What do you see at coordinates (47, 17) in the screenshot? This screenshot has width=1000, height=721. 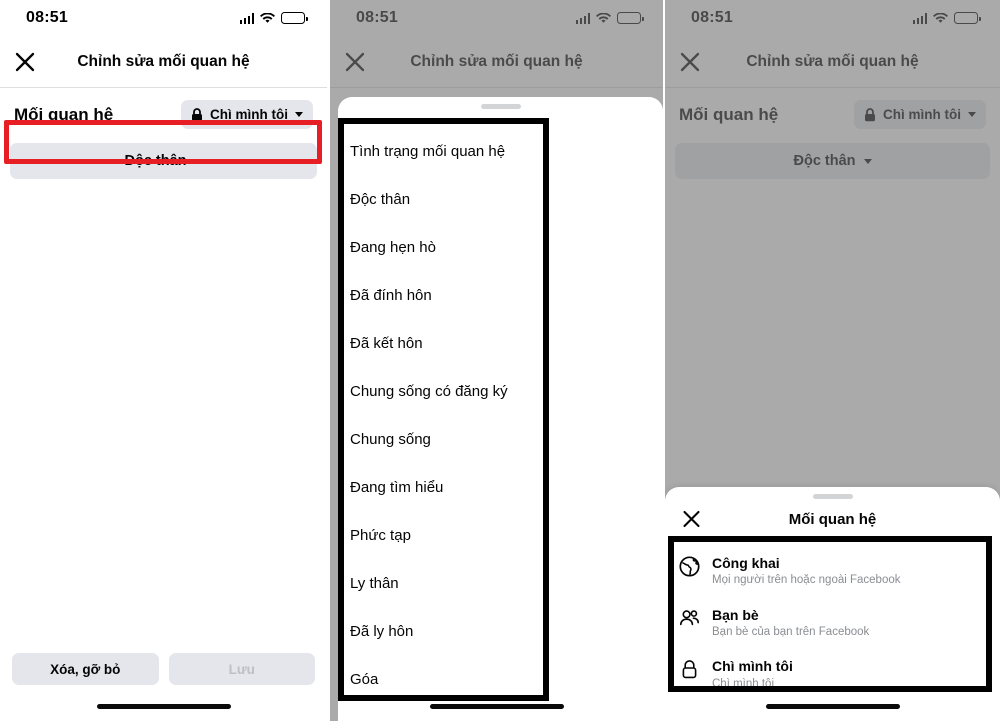 I see `status-bar-clock: 08:51` at bounding box center [47, 17].